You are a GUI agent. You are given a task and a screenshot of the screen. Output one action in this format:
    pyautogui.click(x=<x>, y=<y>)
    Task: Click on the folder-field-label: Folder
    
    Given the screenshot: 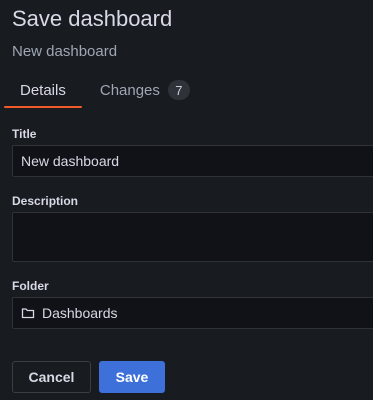 What is the action you would take?
    pyautogui.click(x=30, y=286)
    